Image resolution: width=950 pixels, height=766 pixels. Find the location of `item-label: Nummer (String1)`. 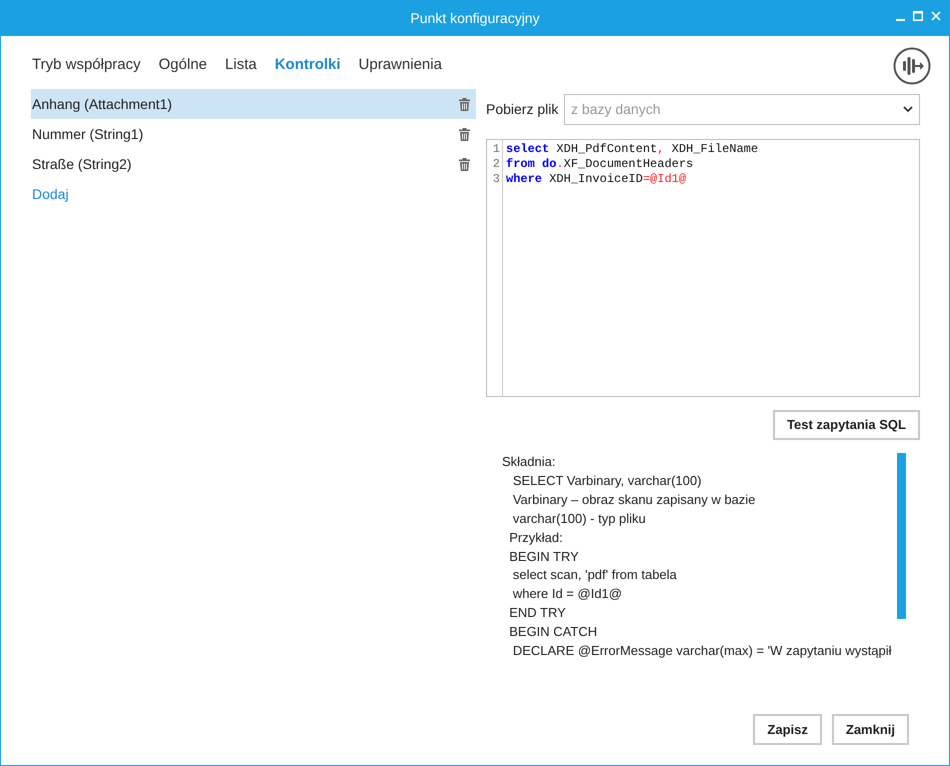

item-label: Nummer (String1) is located at coordinates (88, 134).